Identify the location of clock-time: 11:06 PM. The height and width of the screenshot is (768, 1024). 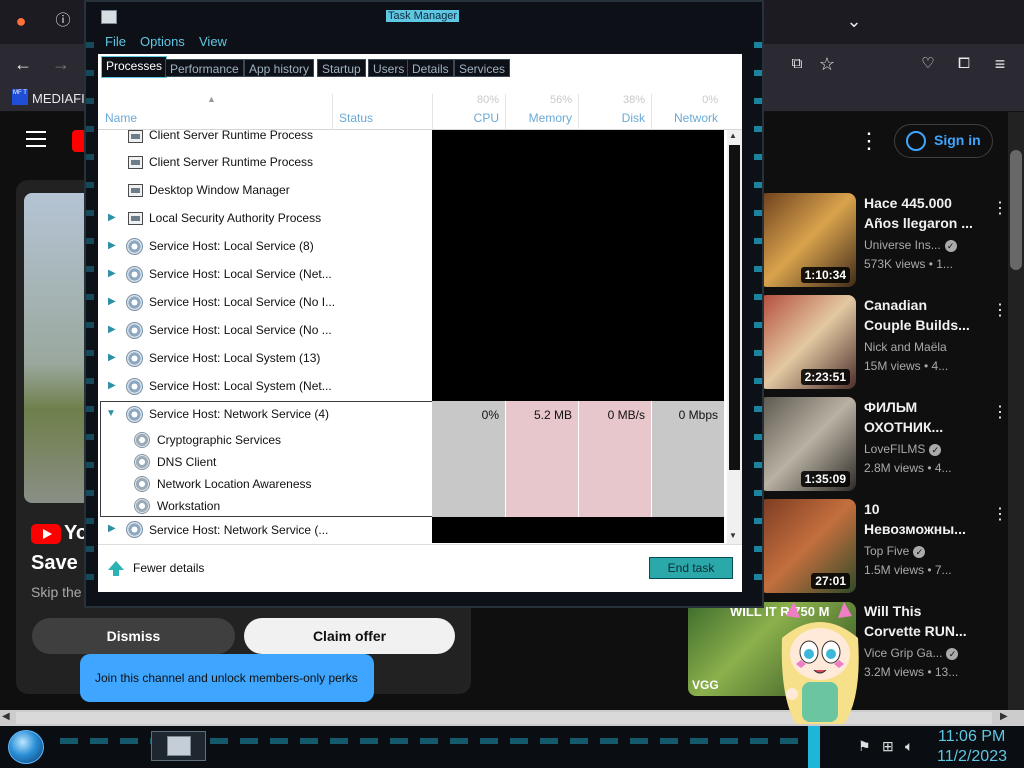
(971, 737).